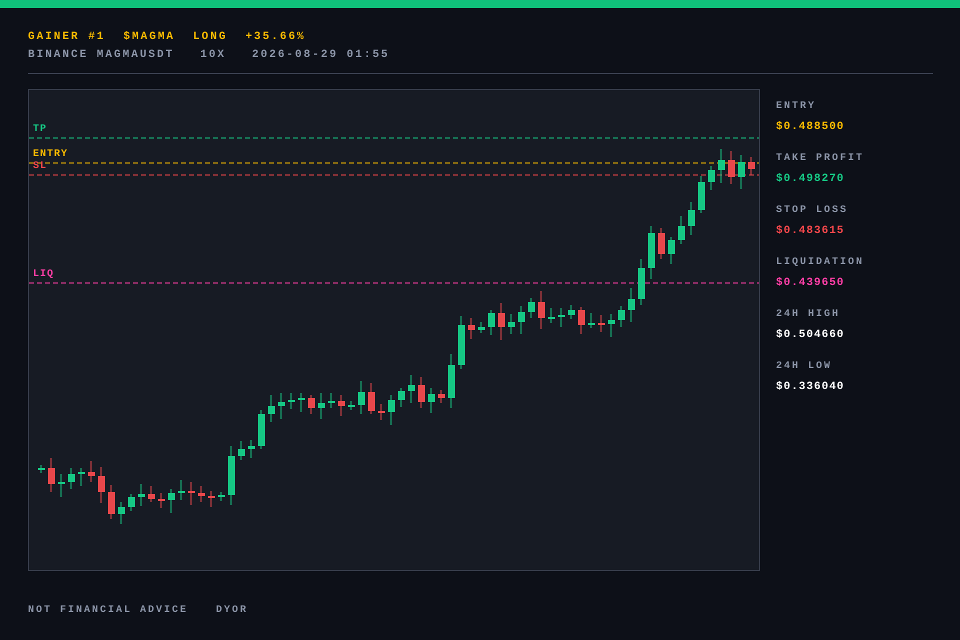 Image resolution: width=960 pixels, height=640 pixels. What do you see at coordinates (40, 129) in the screenshot?
I see `level-label: TP` at bounding box center [40, 129].